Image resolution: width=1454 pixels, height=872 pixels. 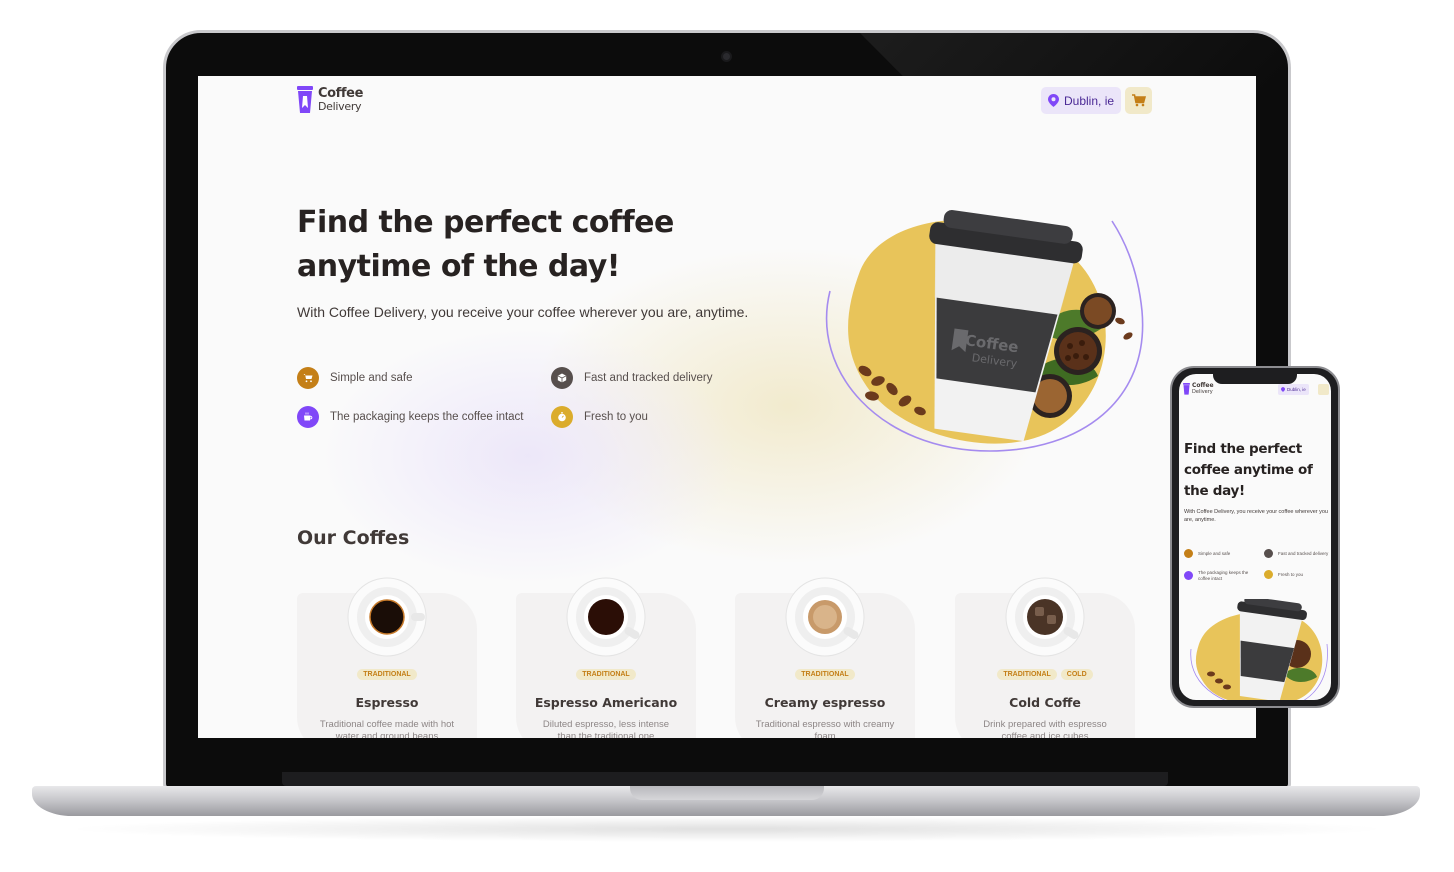 What do you see at coordinates (1259, 649) in the screenshot?
I see `hero-coffee-image` at bounding box center [1259, 649].